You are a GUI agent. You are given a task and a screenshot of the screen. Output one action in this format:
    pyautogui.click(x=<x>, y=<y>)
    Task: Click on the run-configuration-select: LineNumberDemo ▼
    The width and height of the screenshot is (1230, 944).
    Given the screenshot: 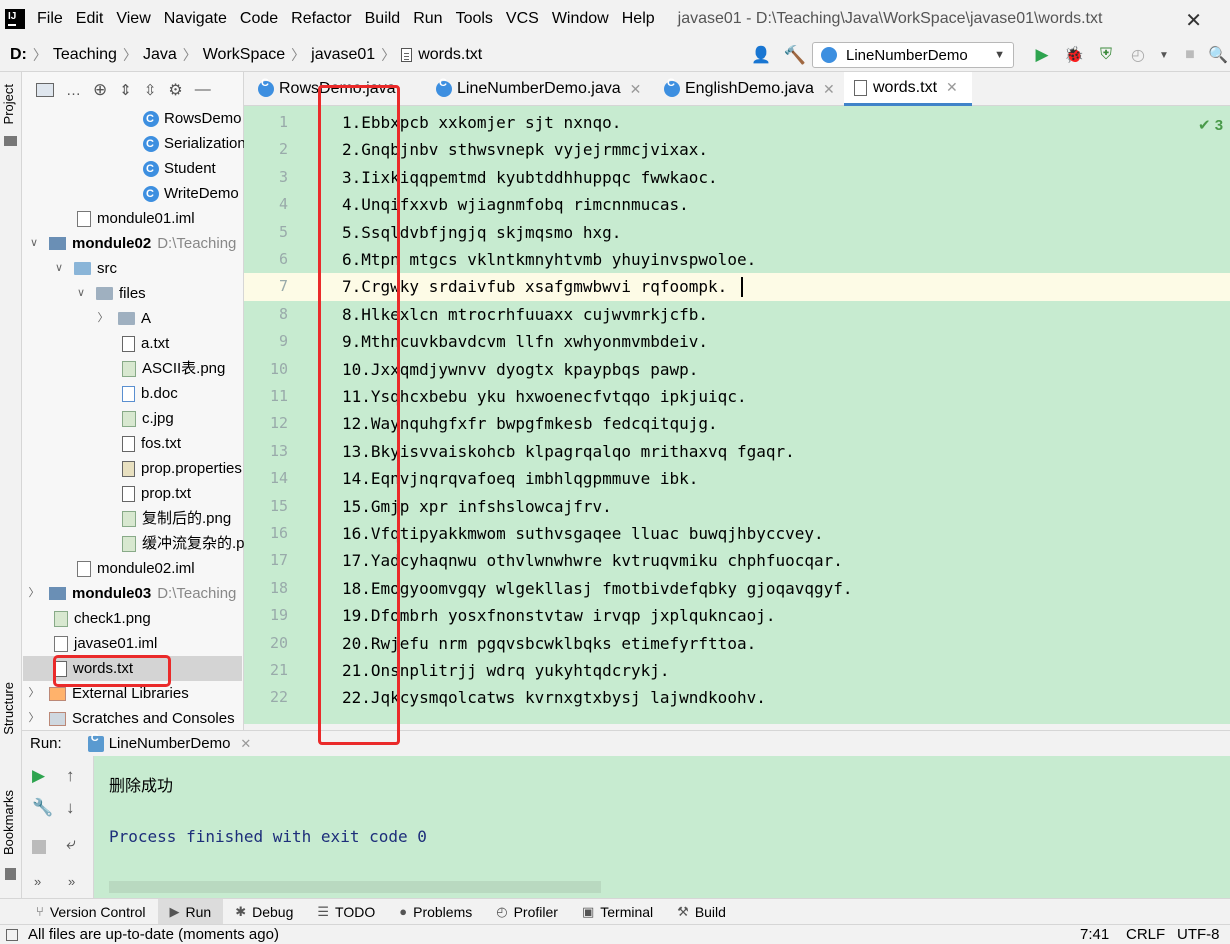 What is the action you would take?
    pyautogui.click(x=913, y=55)
    